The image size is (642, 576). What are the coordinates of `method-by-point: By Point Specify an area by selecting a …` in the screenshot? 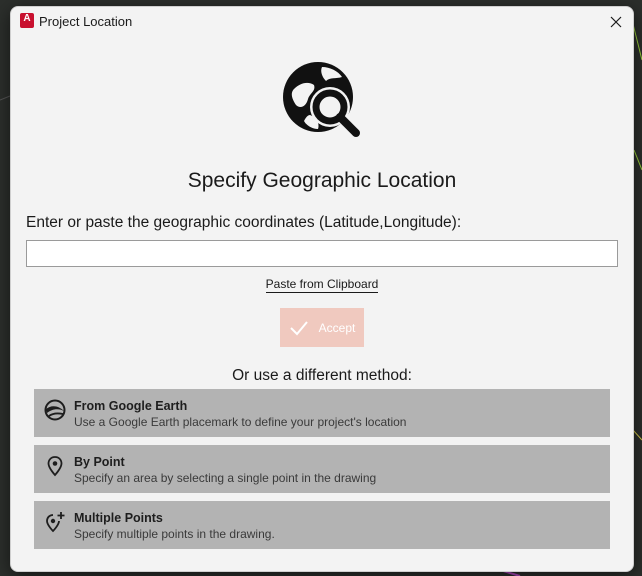 It's located at (322, 469).